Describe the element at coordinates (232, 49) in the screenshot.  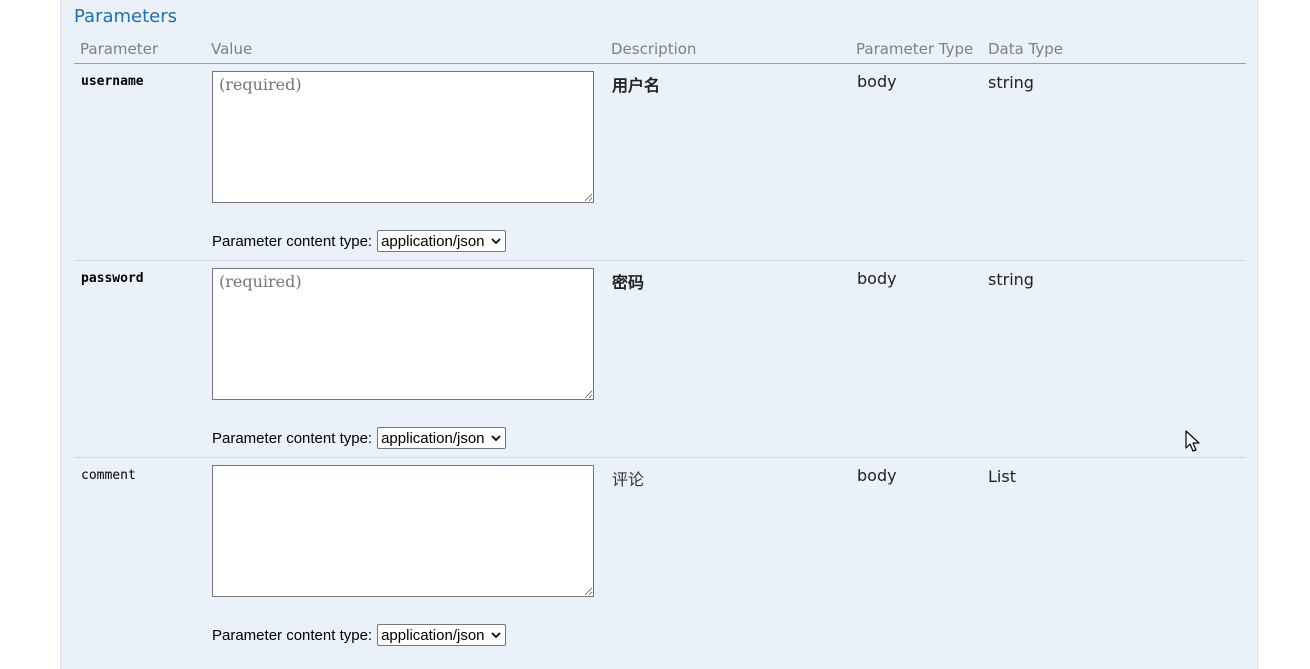
I see `column-header-value: Value` at that location.